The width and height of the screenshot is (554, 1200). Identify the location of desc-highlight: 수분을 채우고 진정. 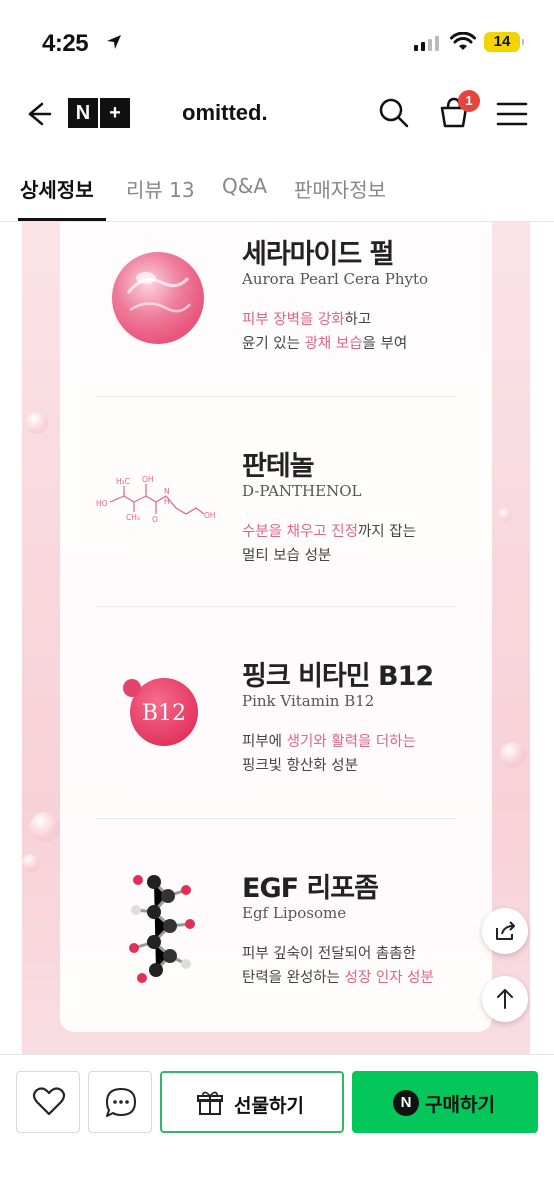
(300, 532).